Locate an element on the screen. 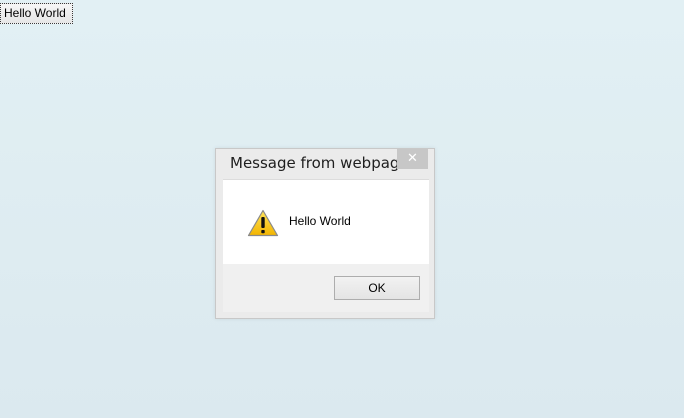  dialog-content: Hello World is located at coordinates (326, 221).